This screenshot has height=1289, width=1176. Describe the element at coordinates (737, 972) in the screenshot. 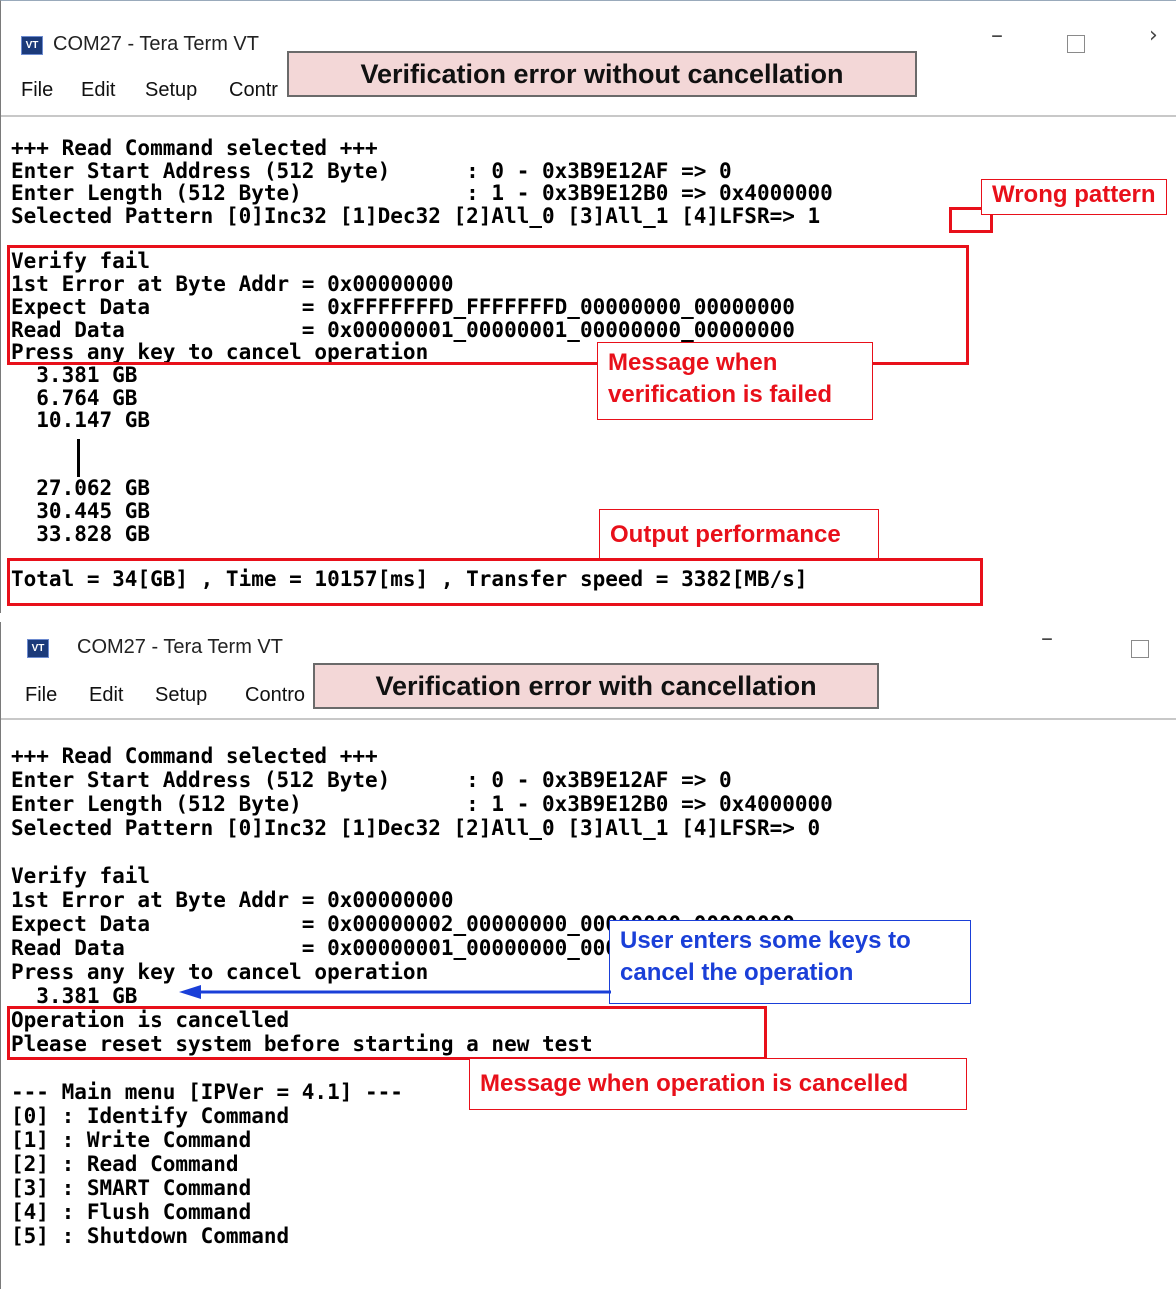

I see `callout-line: cancel the operation` at that location.